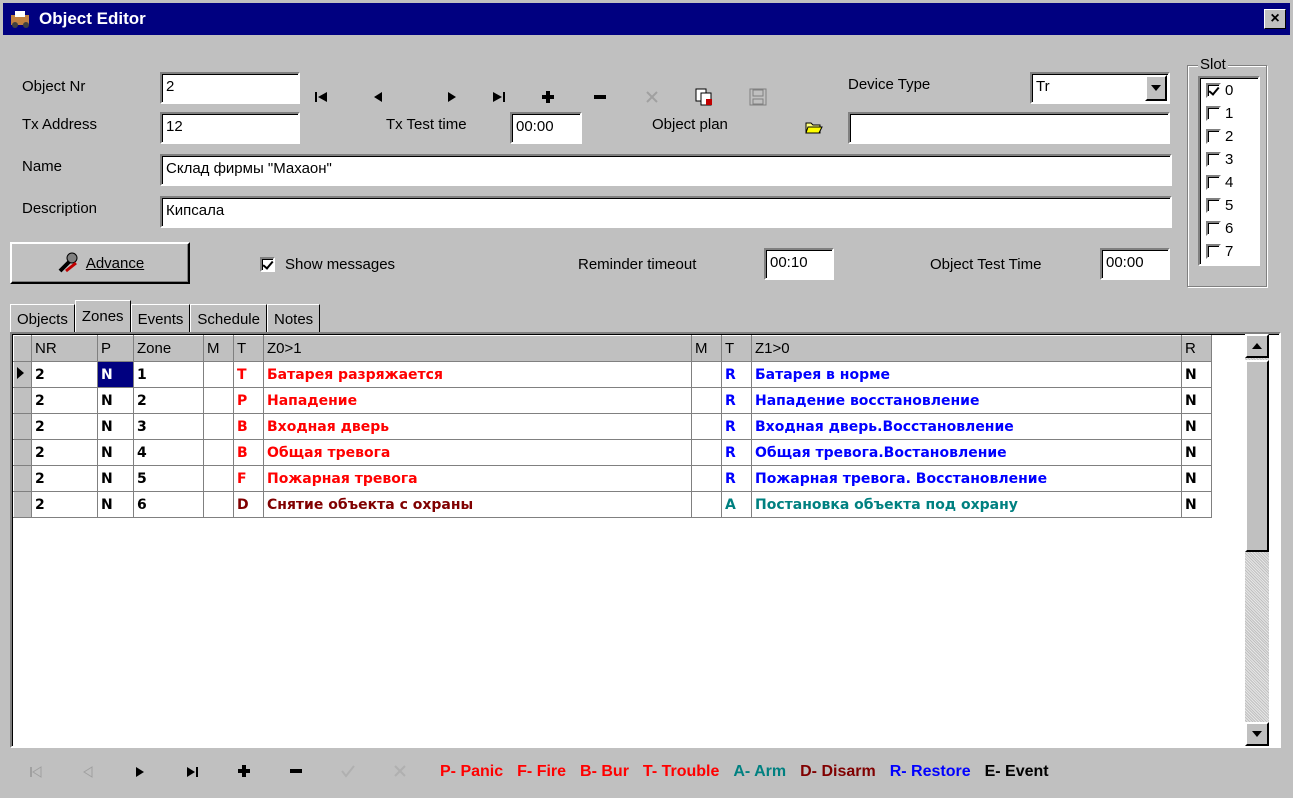  What do you see at coordinates (248, 478) in the screenshot?
I see `table-cell: F` at bounding box center [248, 478].